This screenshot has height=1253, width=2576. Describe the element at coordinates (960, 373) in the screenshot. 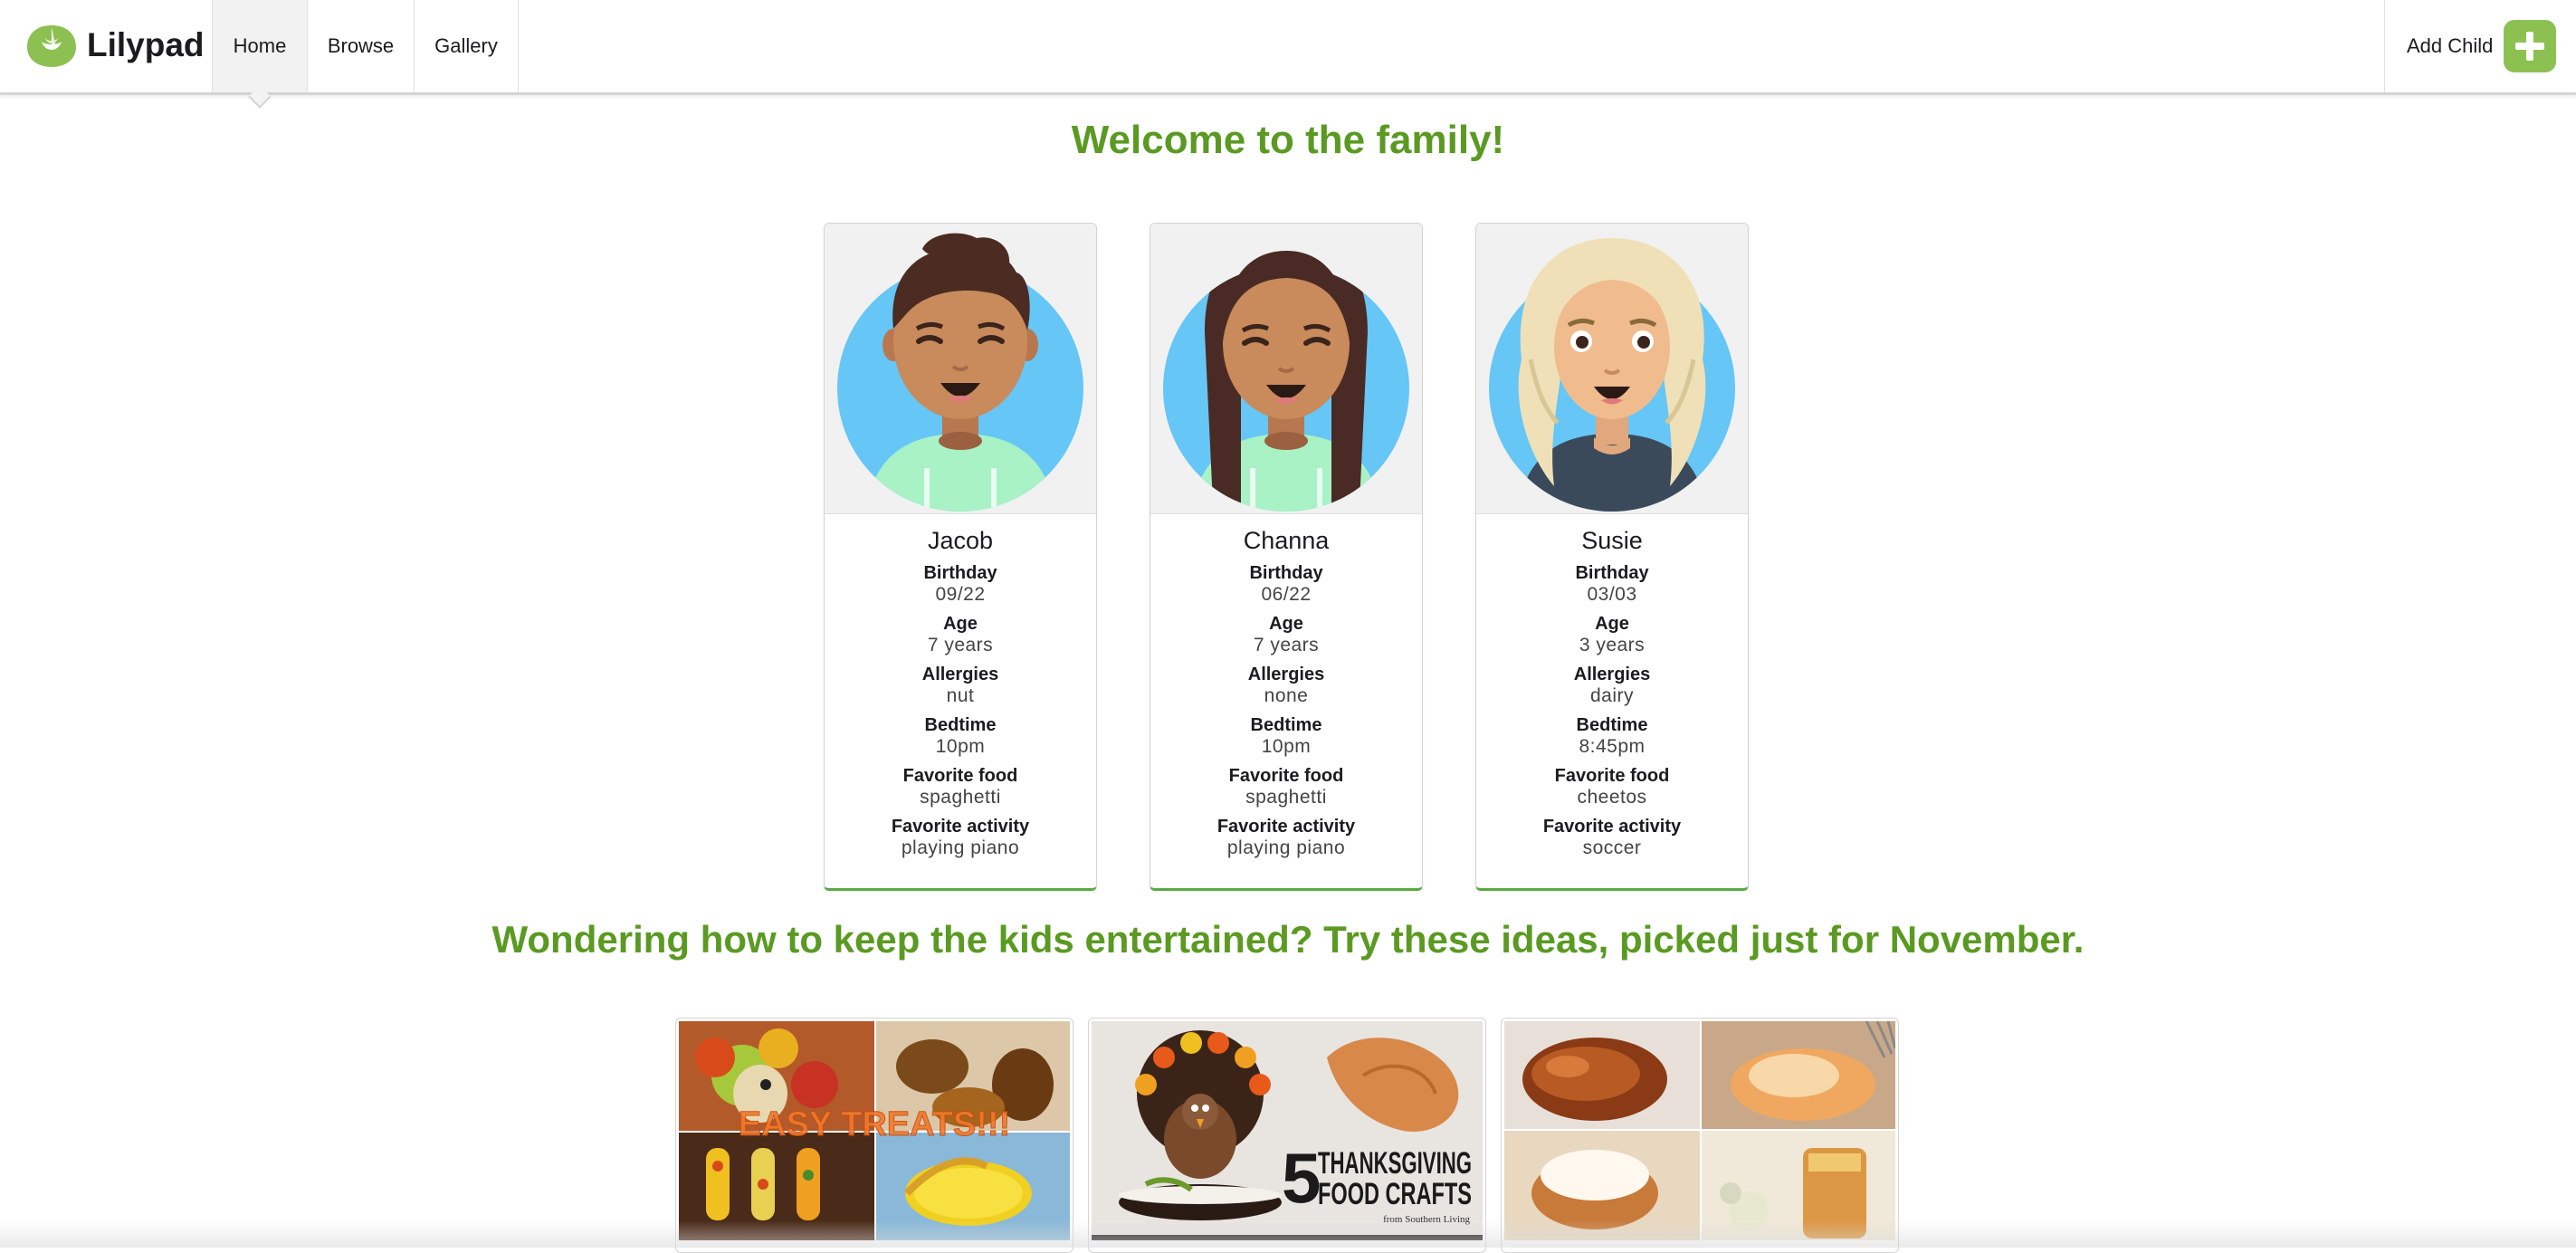

I see `boy-avatar-icon` at that location.